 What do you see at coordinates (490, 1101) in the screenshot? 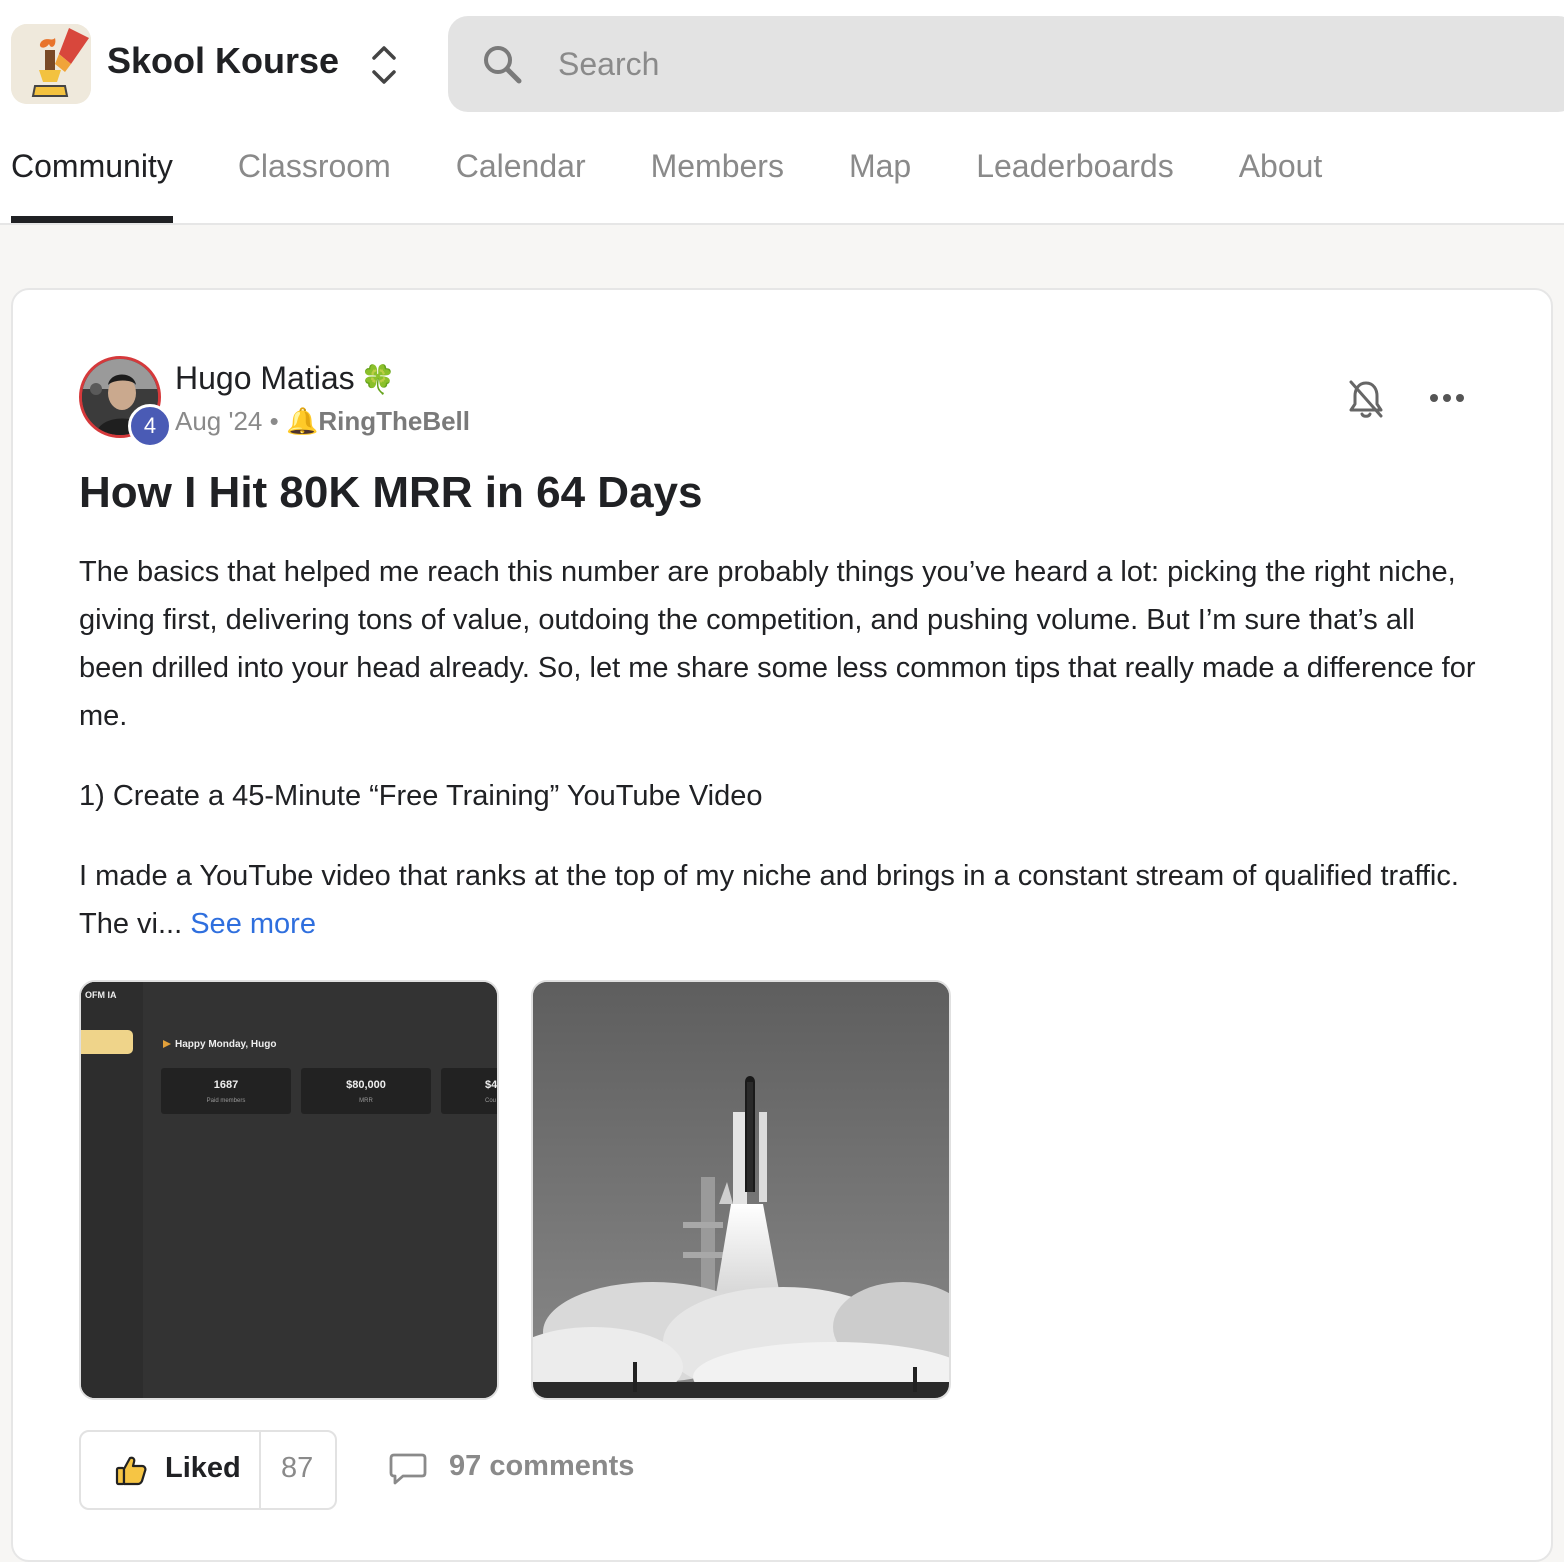
I see `dashboard-stat-label: Cou` at bounding box center [490, 1101].